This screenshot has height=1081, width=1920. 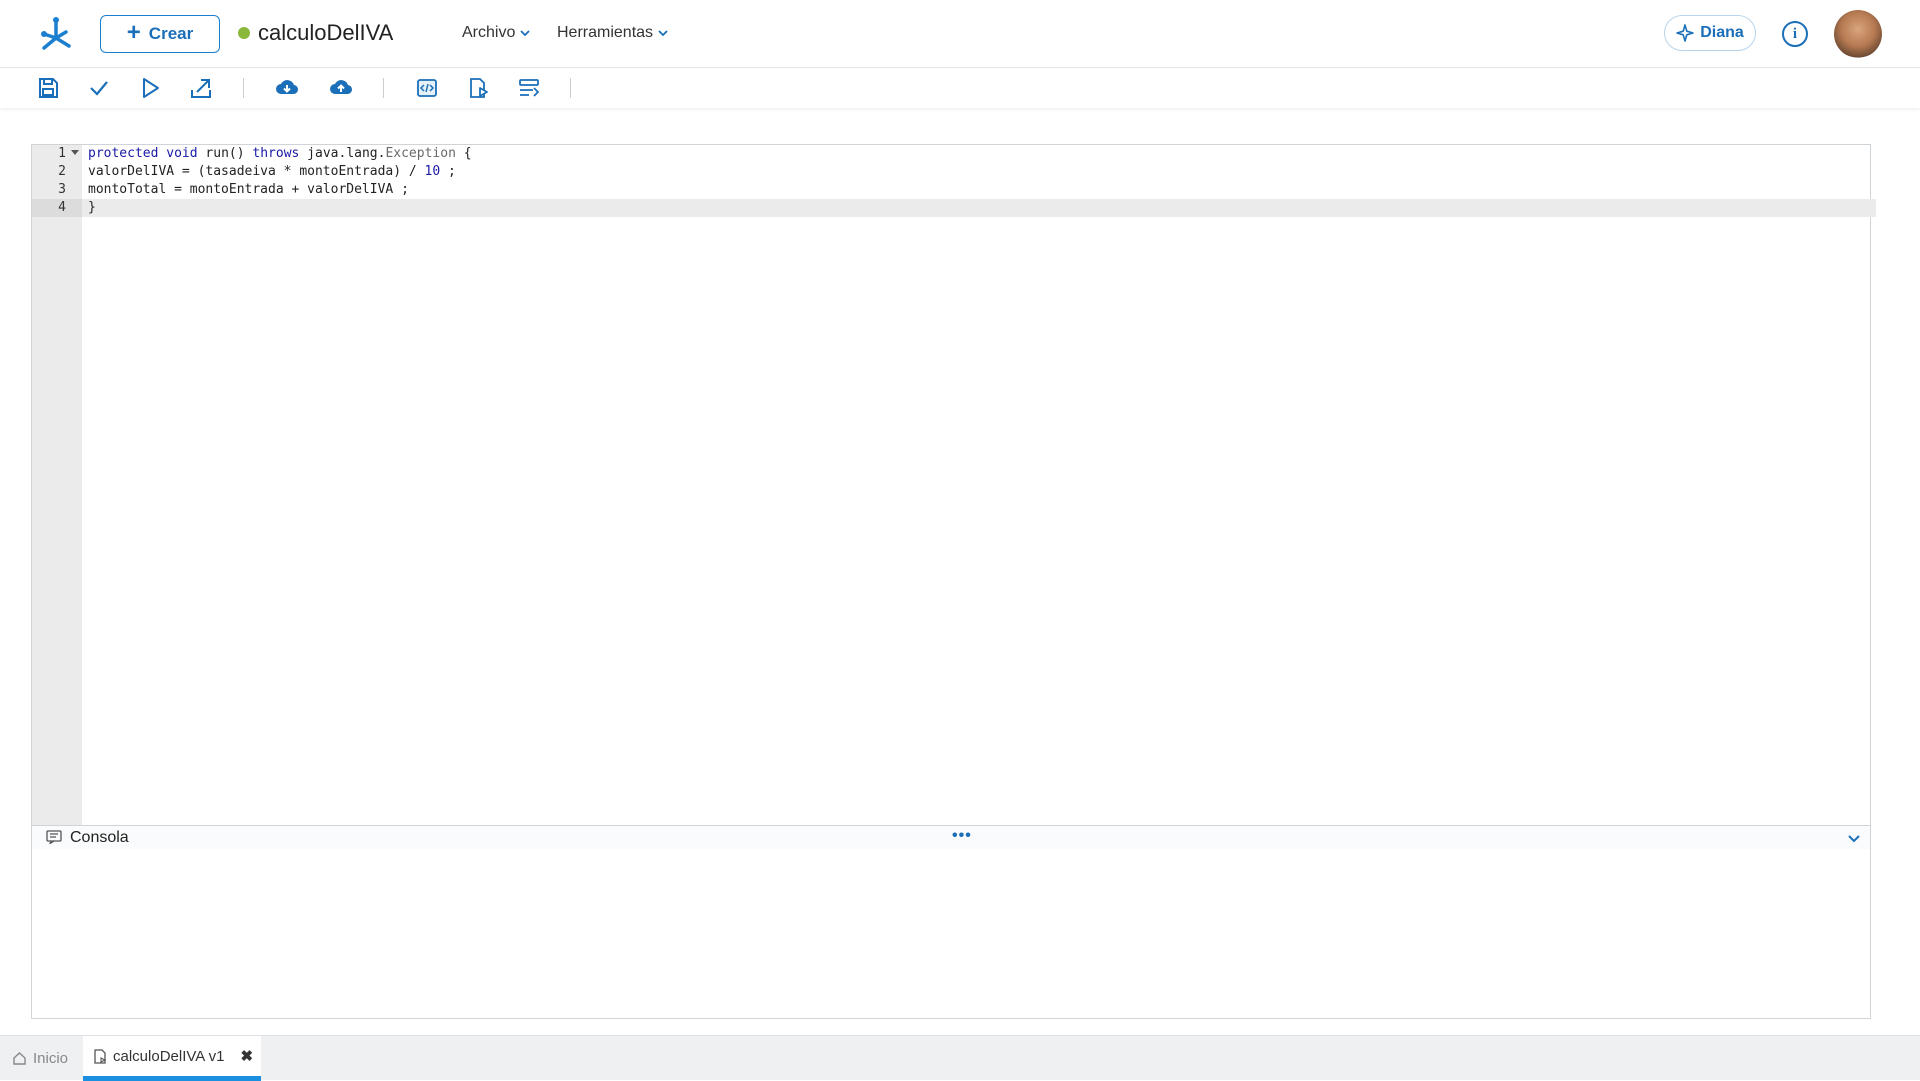 I want to click on sparkle-icon, so click(x=1685, y=33).